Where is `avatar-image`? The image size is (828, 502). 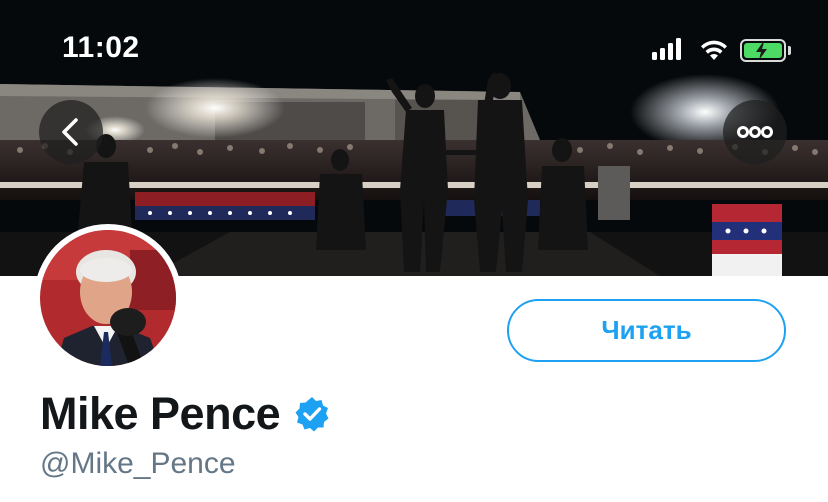
avatar-image is located at coordinates (108, 298).